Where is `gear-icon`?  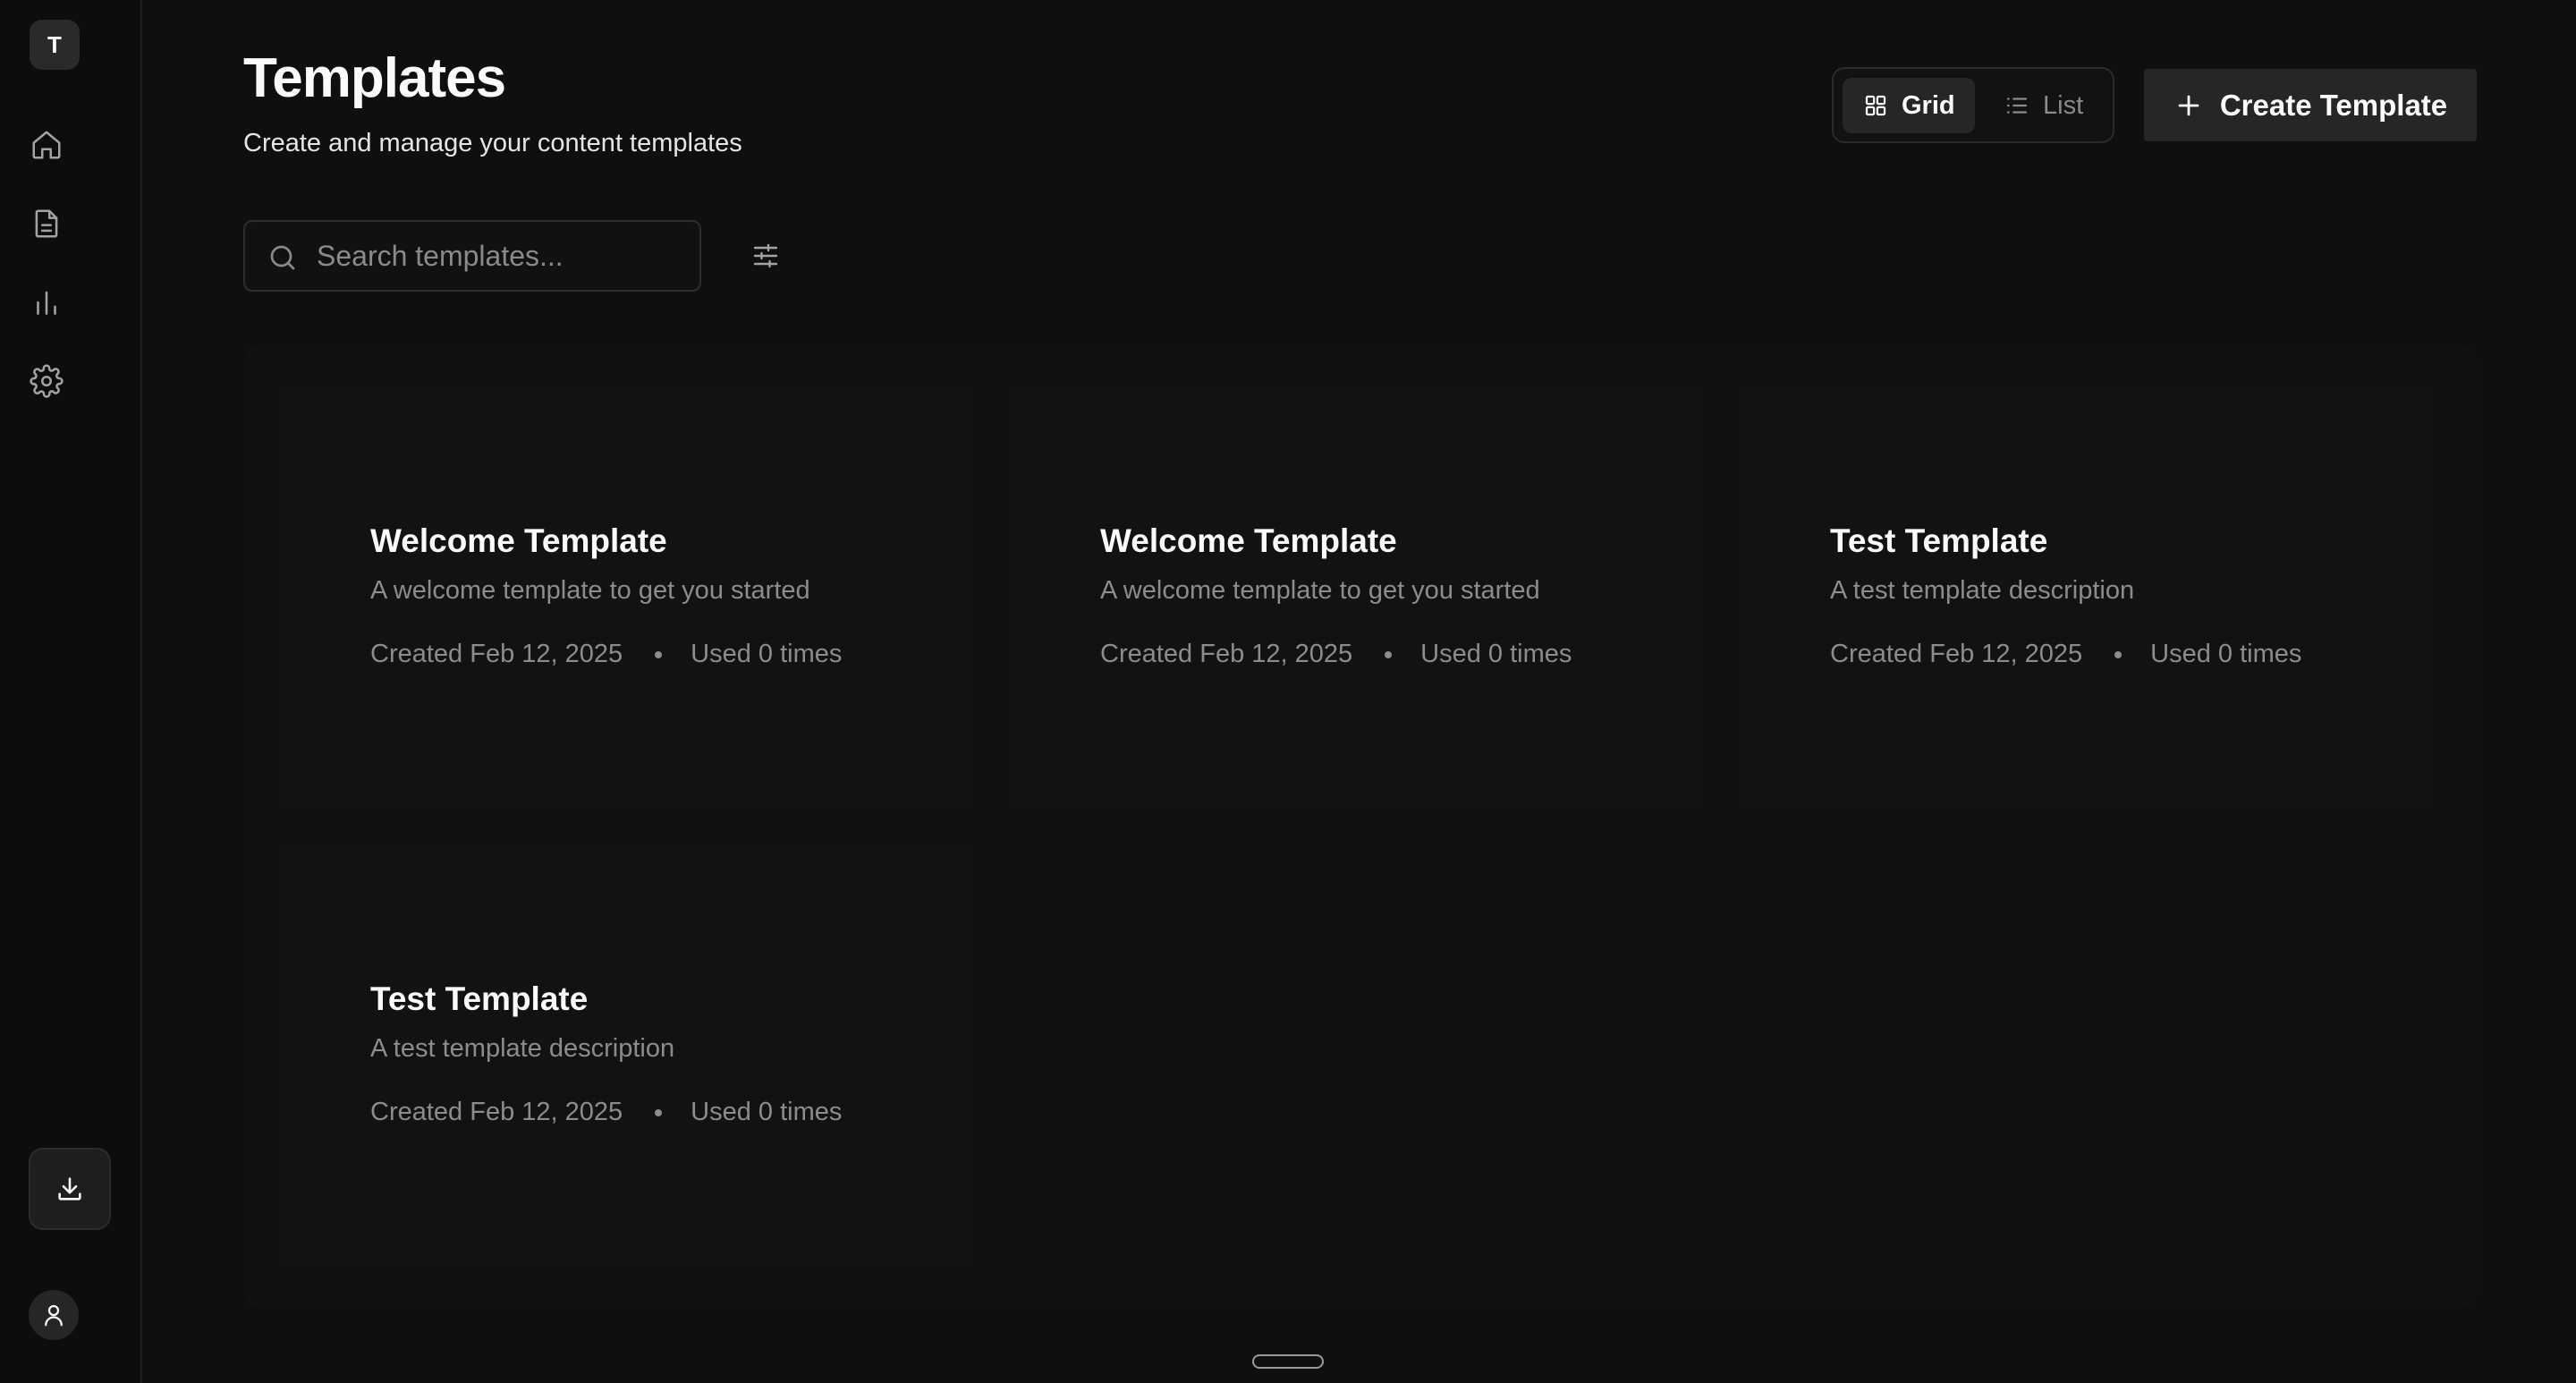 gear-icon is located at coordinates (47, 381).